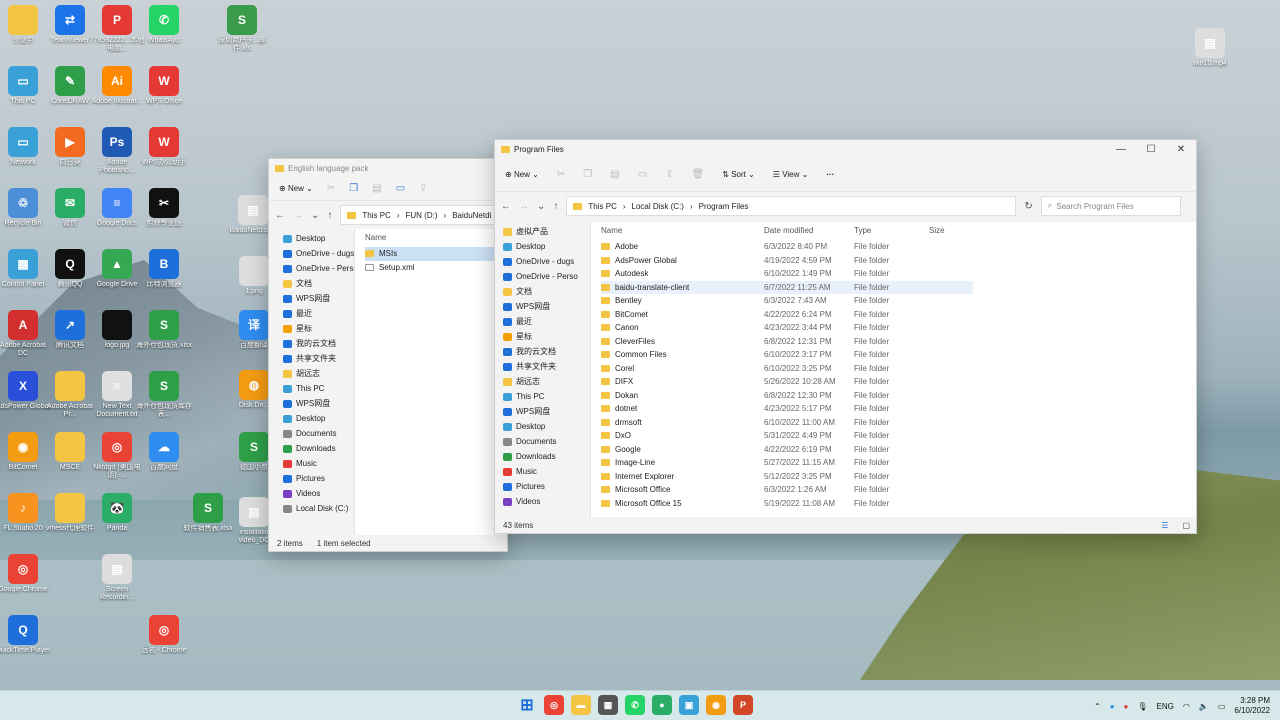 This screenshot has width=1280, height=720. I want to click on nav-item: WPS网盘, so click(546, 306).